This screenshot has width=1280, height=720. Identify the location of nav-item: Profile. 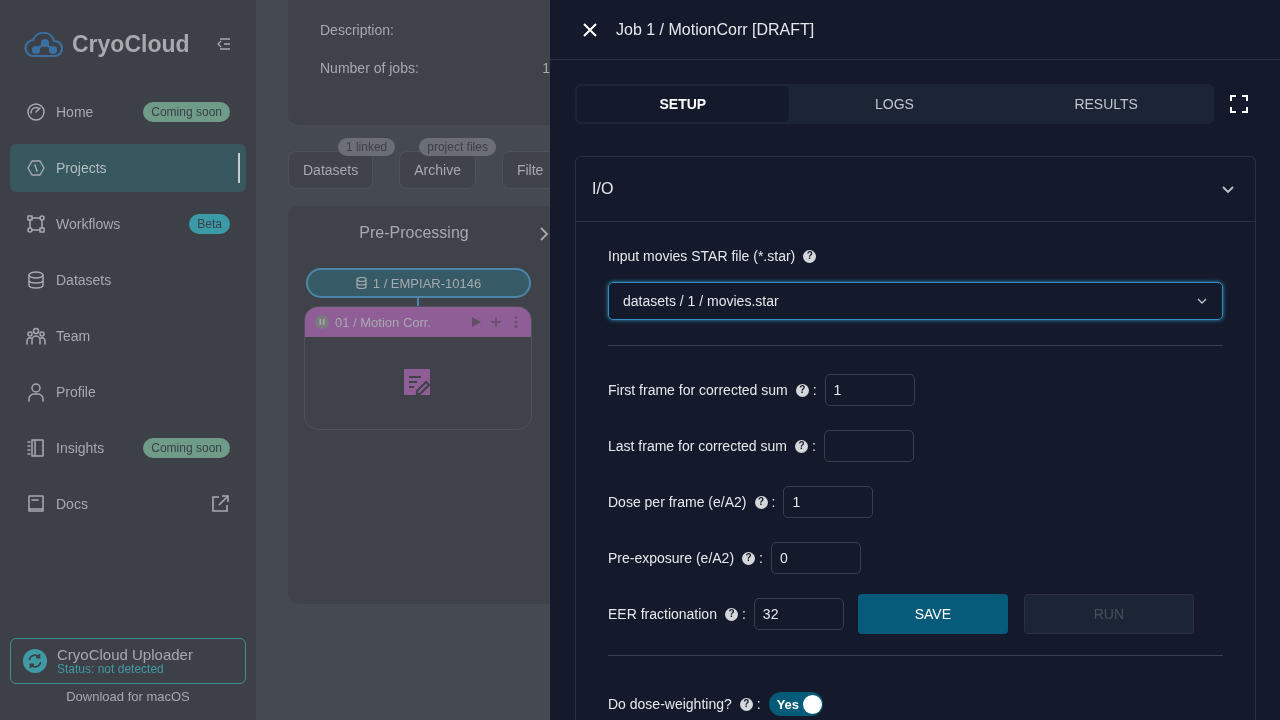
(128, 392).